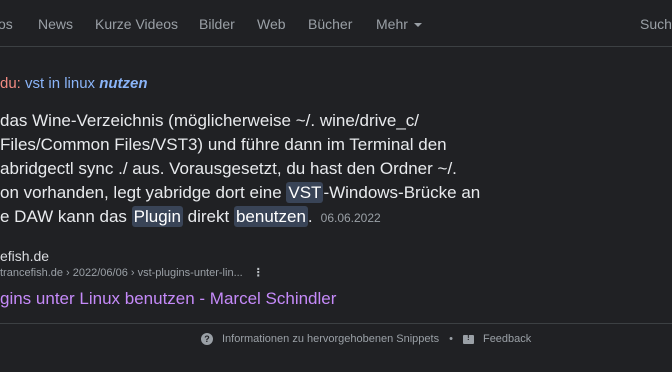 The image size is (672, 372). What do you see at coordinates (6, 24) in the screenshot?
I see `tab-all: os` at bounding box center [6, 24].